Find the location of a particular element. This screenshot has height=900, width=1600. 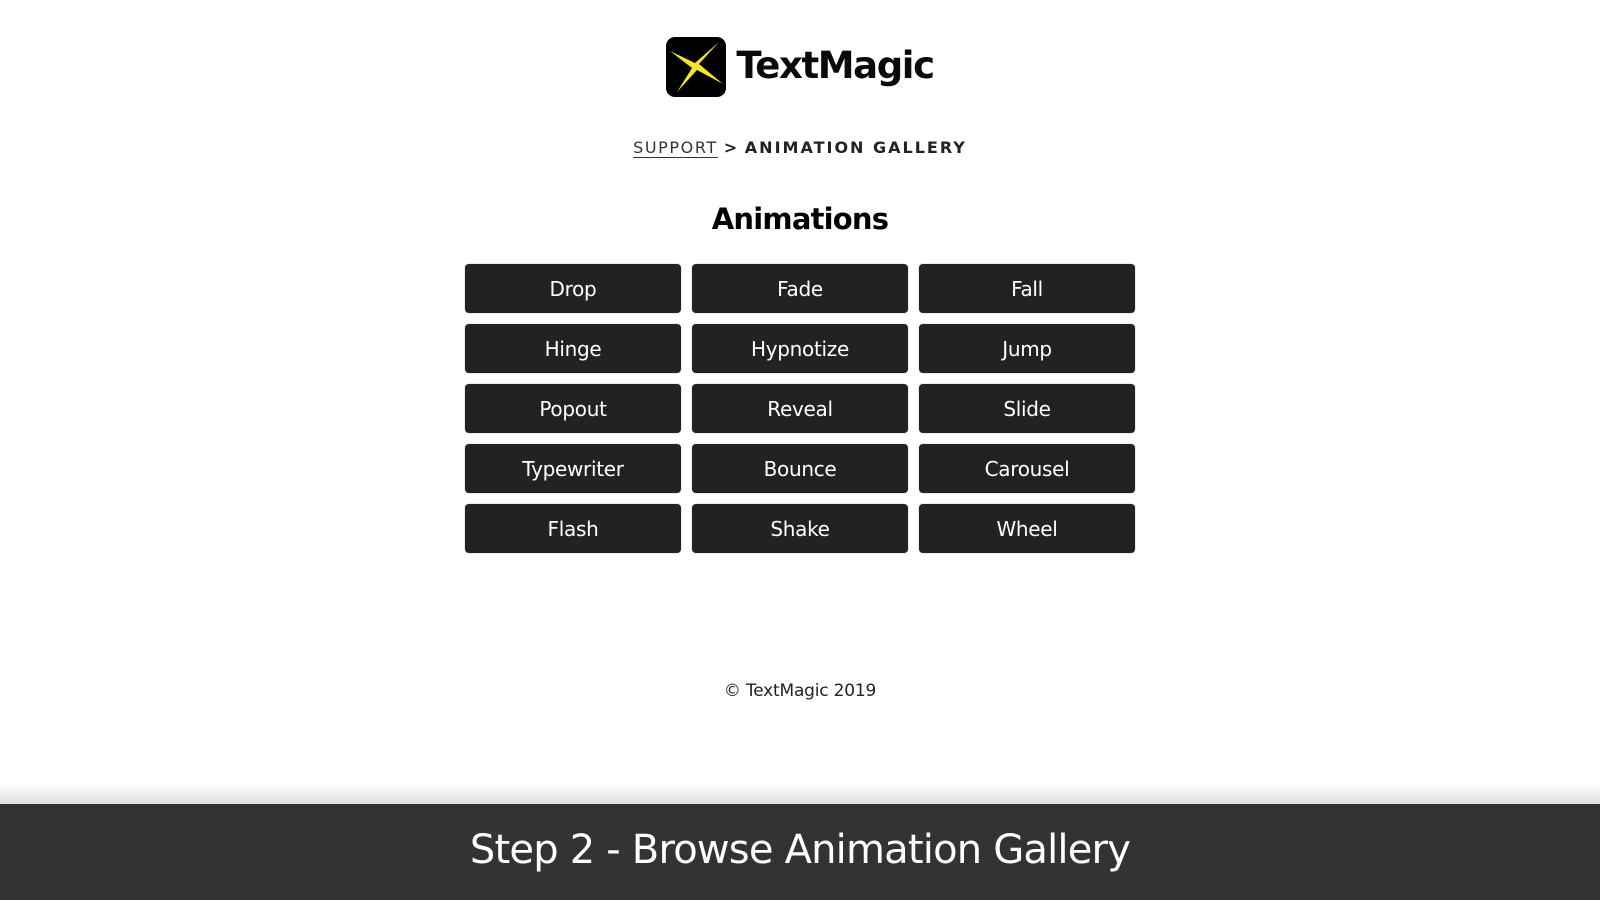

breadcrumb-support-link: SUPPORT is located at coordinates (675, 147).